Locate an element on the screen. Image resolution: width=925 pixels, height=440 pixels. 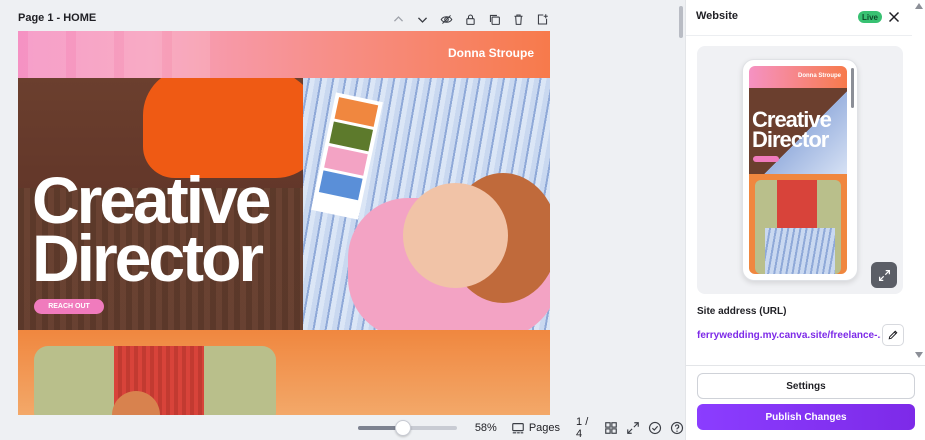
add-page-button is located at coordinates (542, 19).